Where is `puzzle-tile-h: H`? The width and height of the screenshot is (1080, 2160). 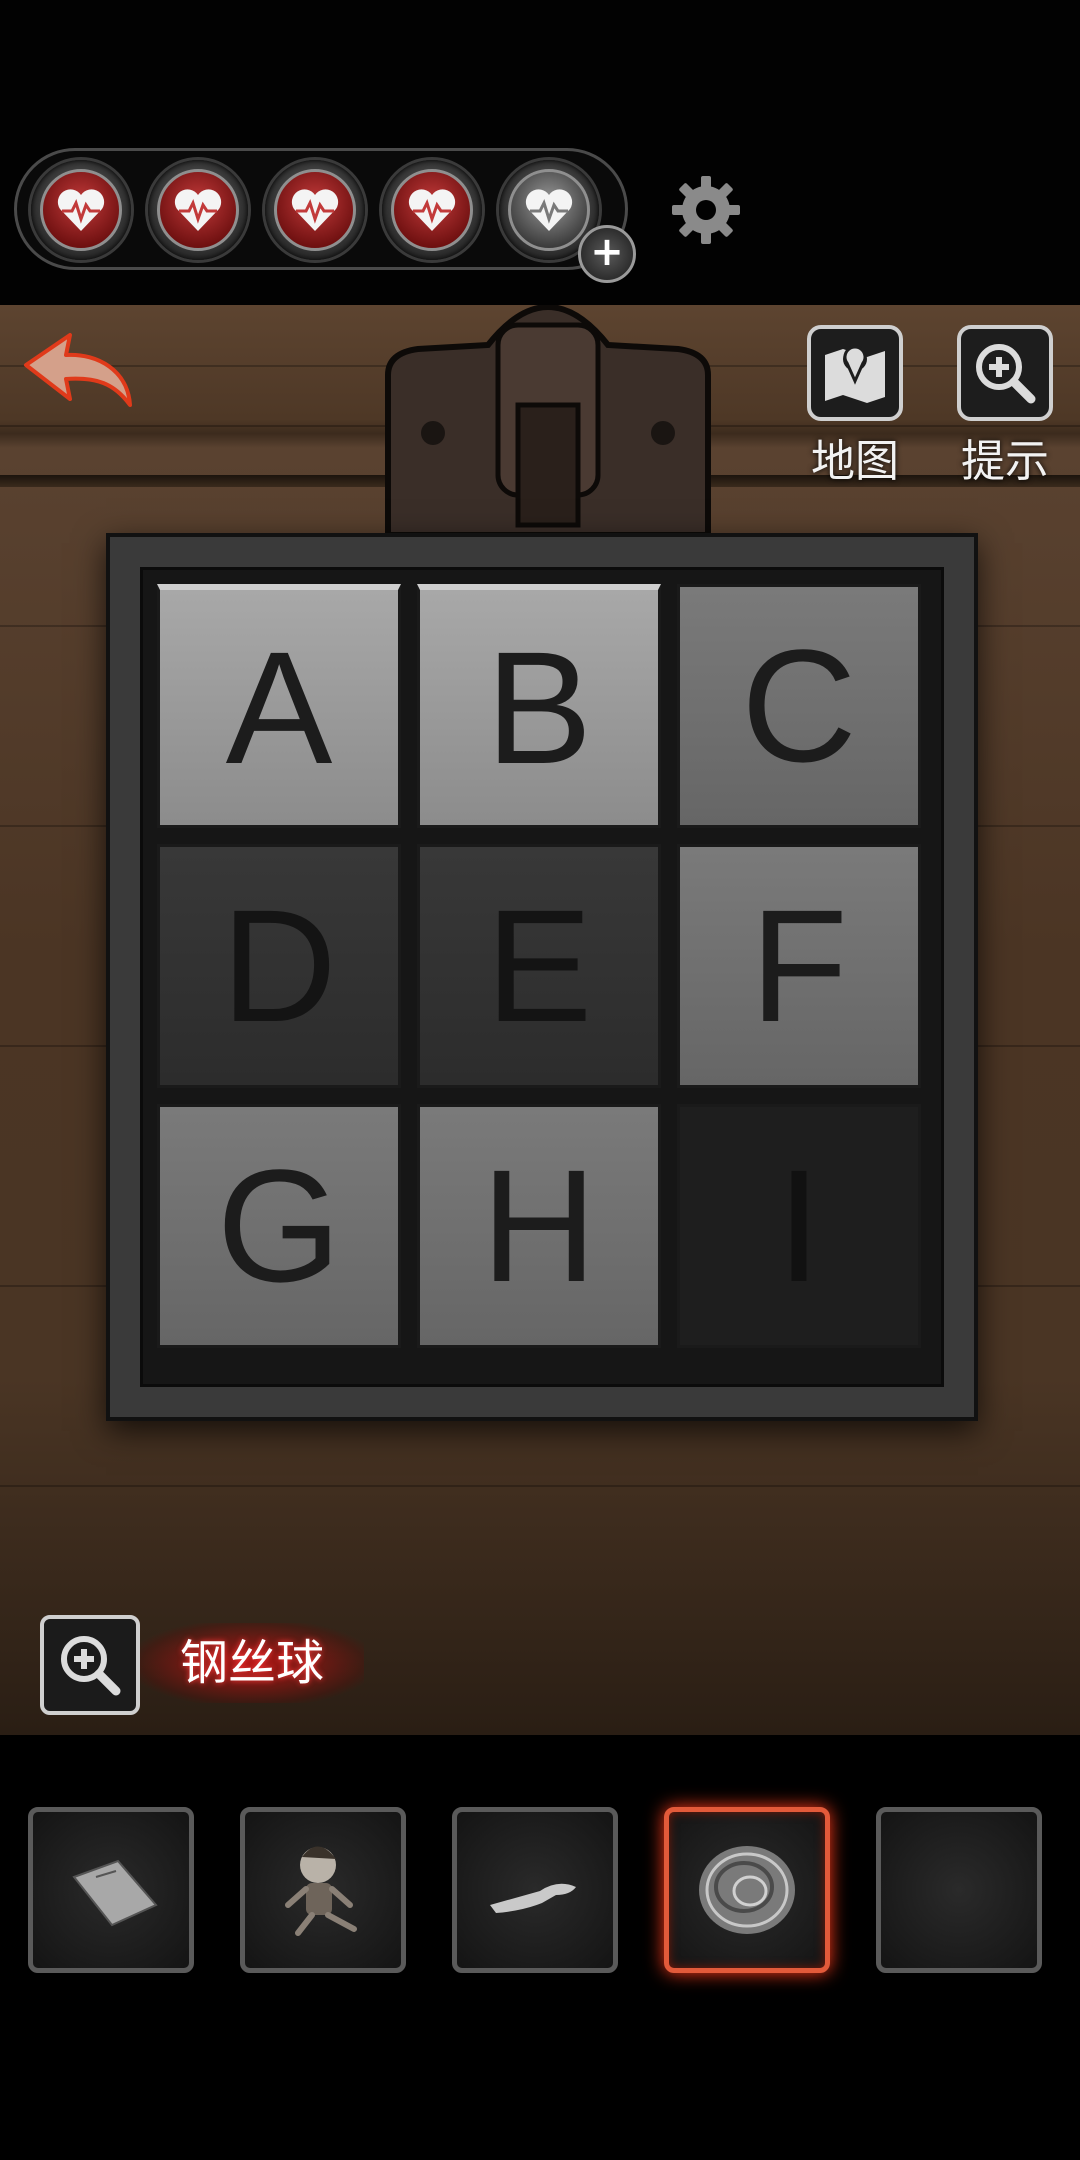
puzzle-tile-h: H is located at coordinates (539, 1226).